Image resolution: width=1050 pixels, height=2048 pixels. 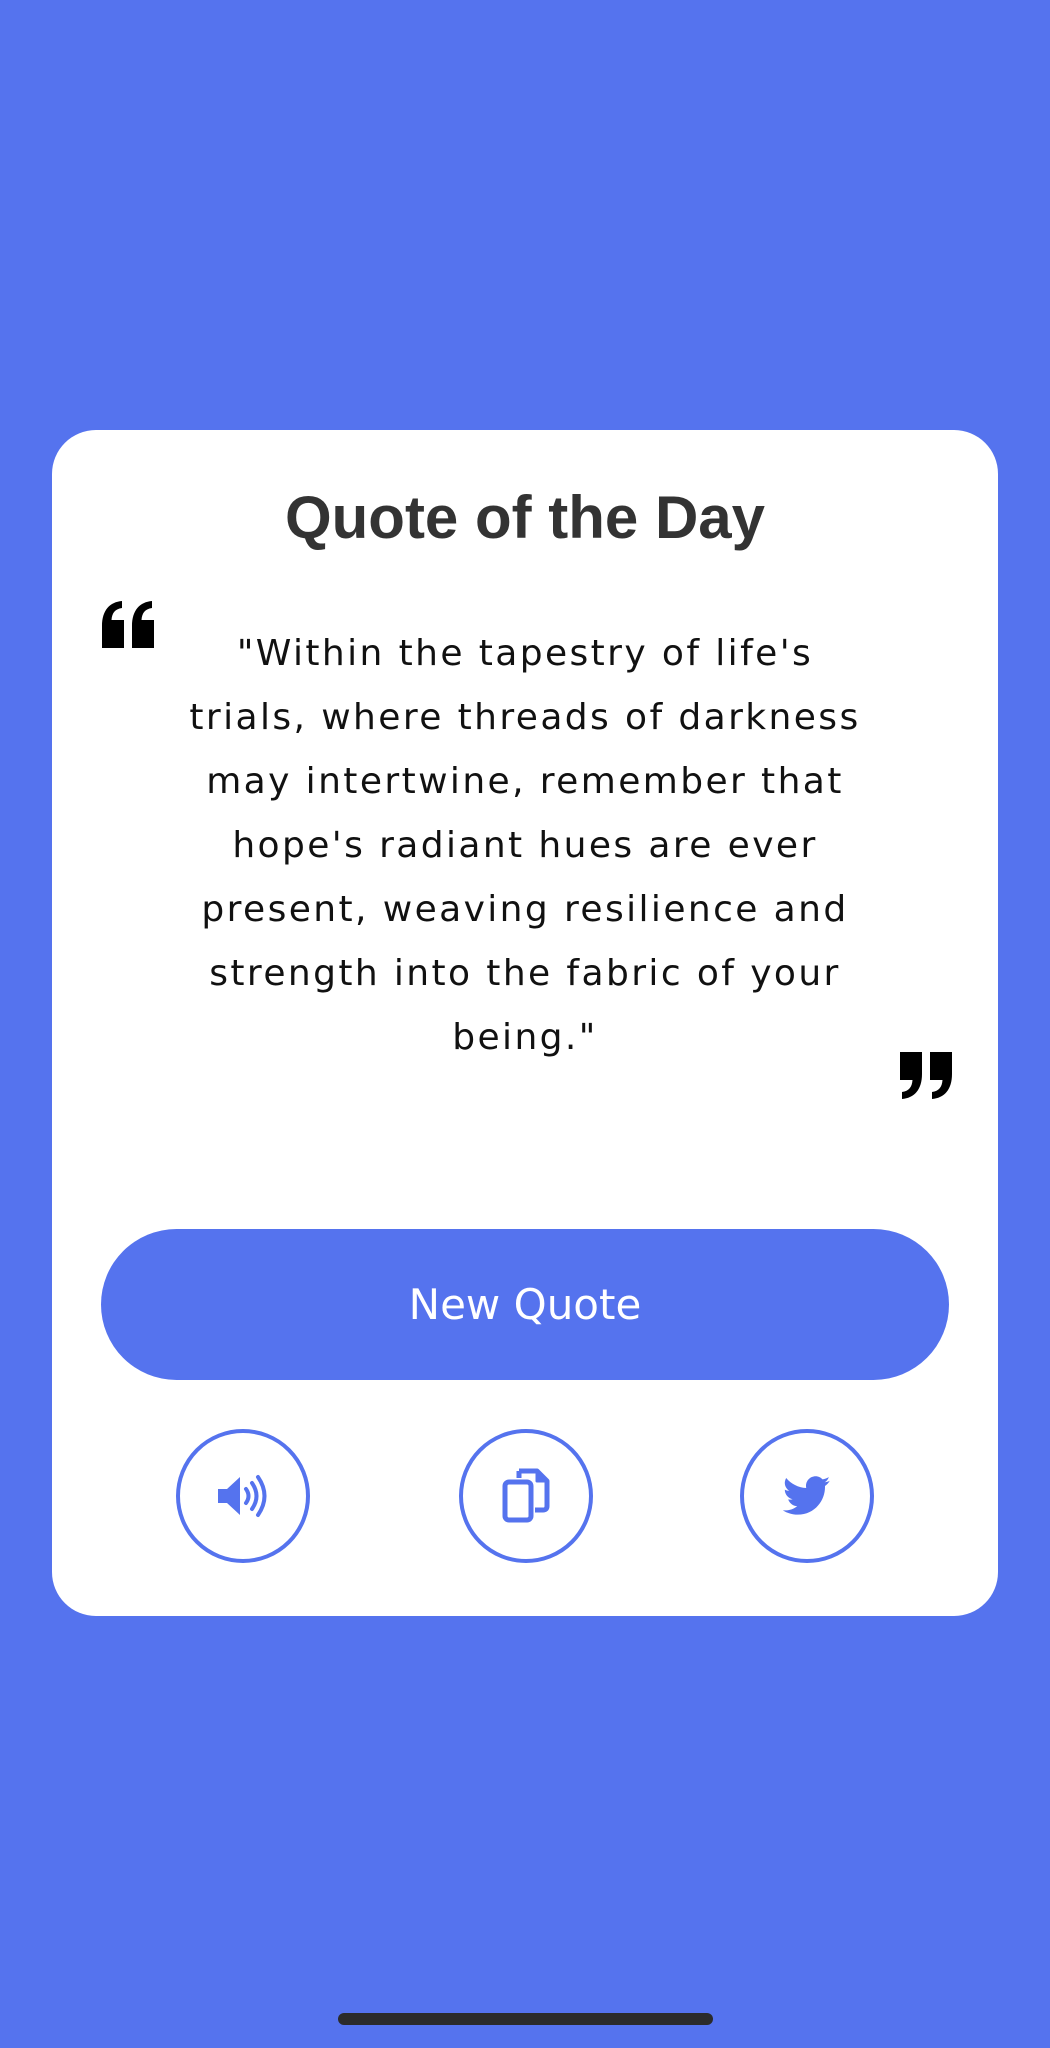 I want to click on twitter-icon, so click(x=807, y=1495).